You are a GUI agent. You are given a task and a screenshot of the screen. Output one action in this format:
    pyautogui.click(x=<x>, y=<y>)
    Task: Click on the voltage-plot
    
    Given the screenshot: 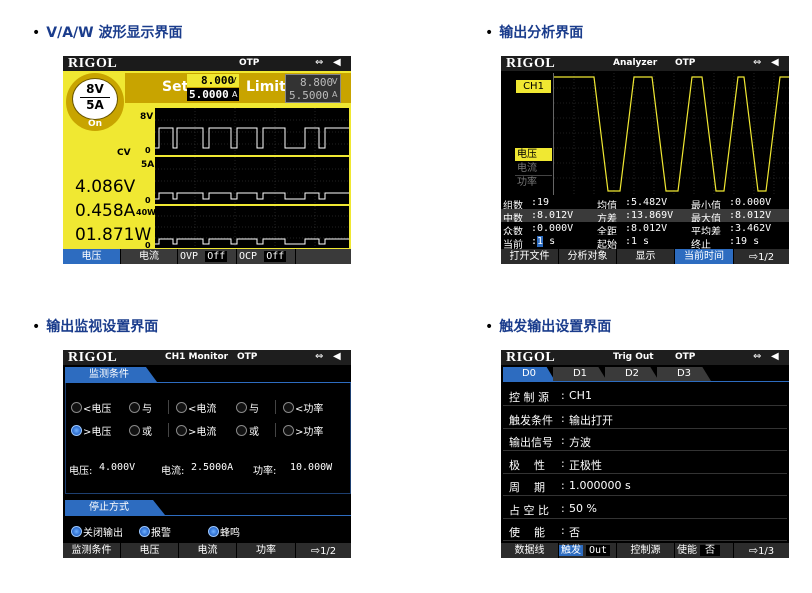 What is the action you would take?
    pyautogui.click(x=252, y=131)
    